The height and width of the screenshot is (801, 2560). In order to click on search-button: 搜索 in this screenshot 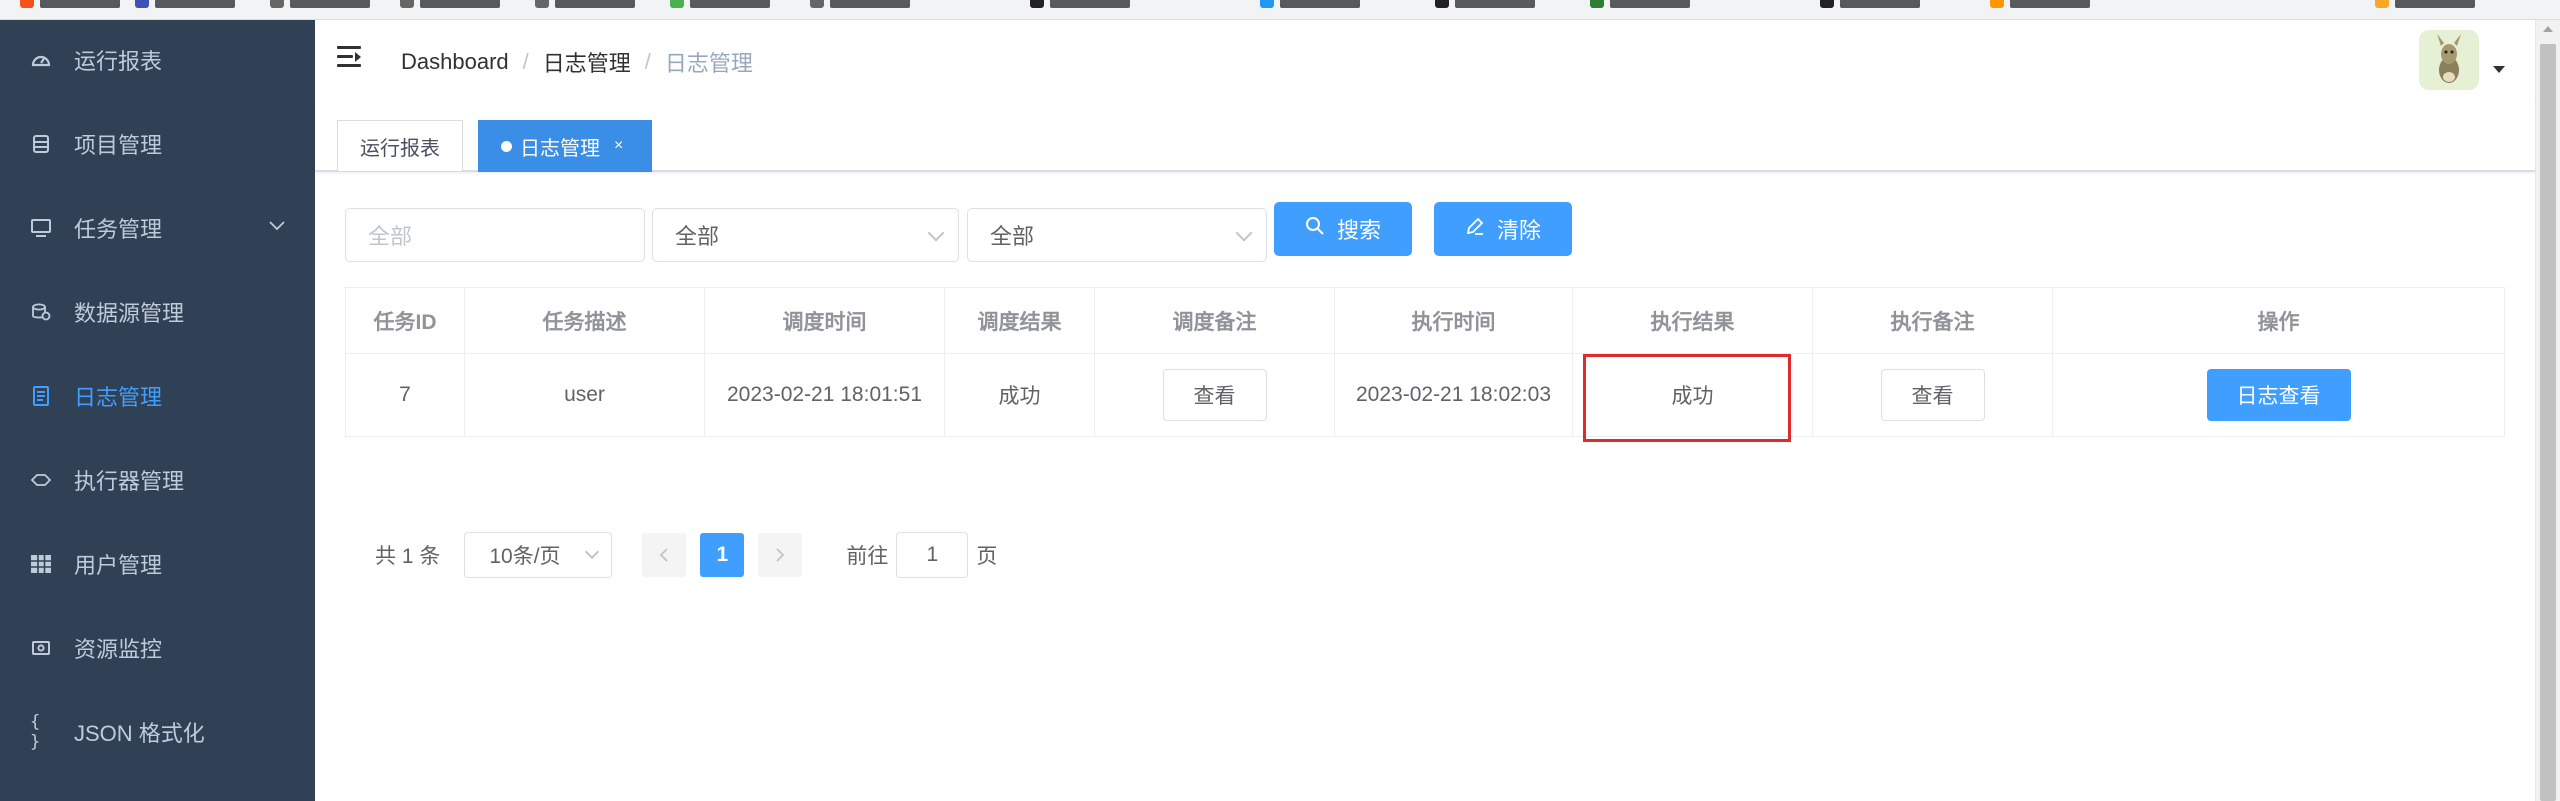, I will do `click(1343, 229)`.